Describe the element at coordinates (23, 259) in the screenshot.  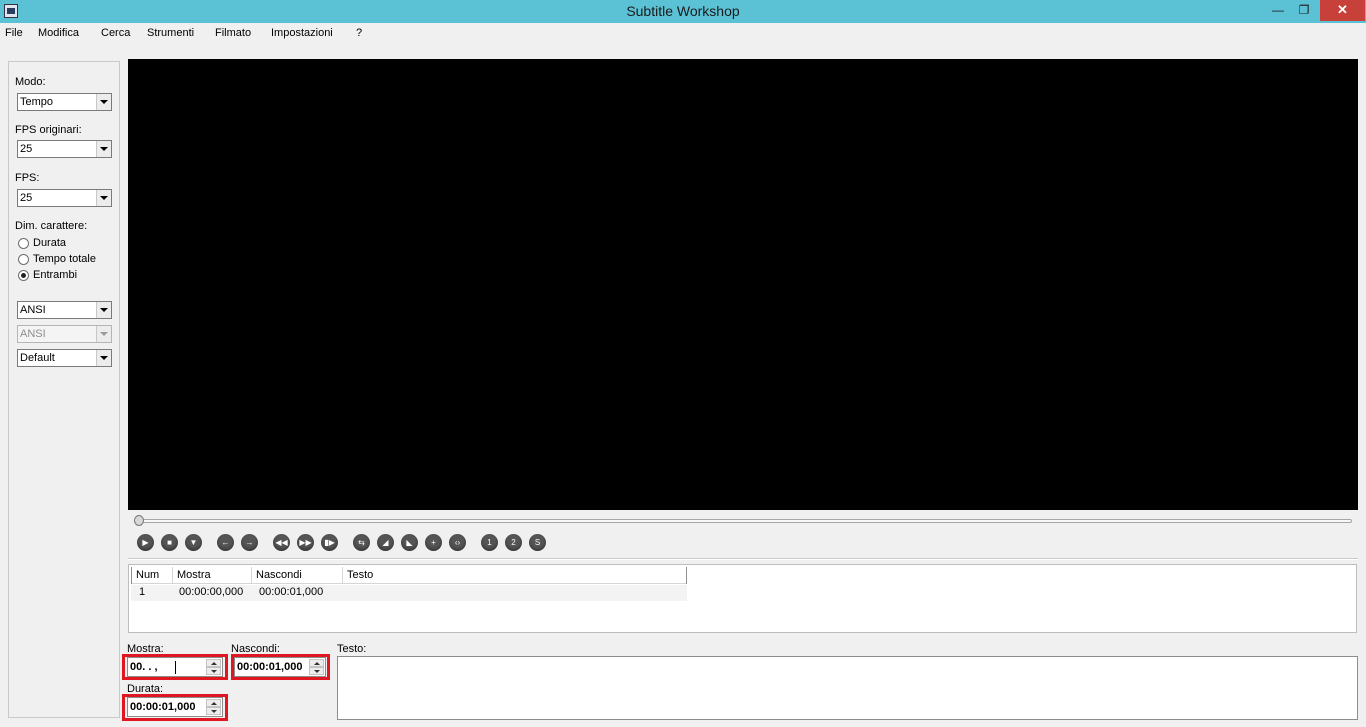
I see `radio-tempo-totale` at that location.